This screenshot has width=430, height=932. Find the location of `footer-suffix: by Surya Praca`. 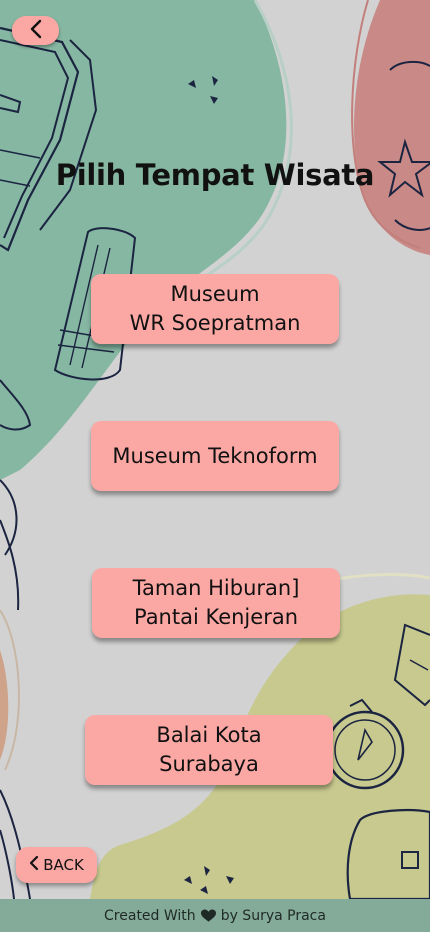

footer-suffix: by Surya Praca is located at coordinates (273, 915).